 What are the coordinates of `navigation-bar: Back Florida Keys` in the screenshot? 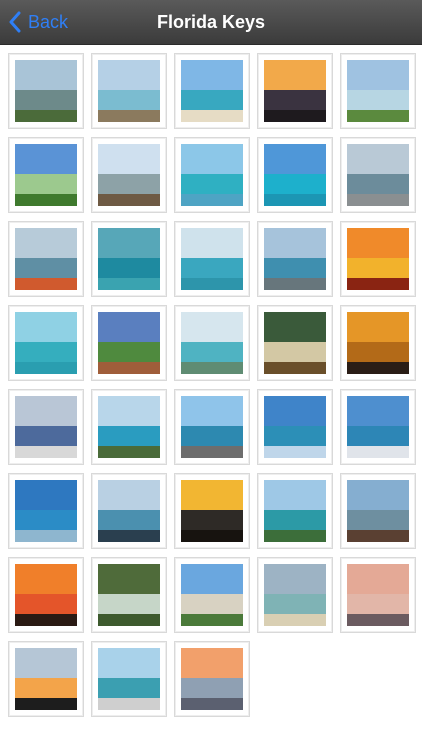 It's located at (211, 22).